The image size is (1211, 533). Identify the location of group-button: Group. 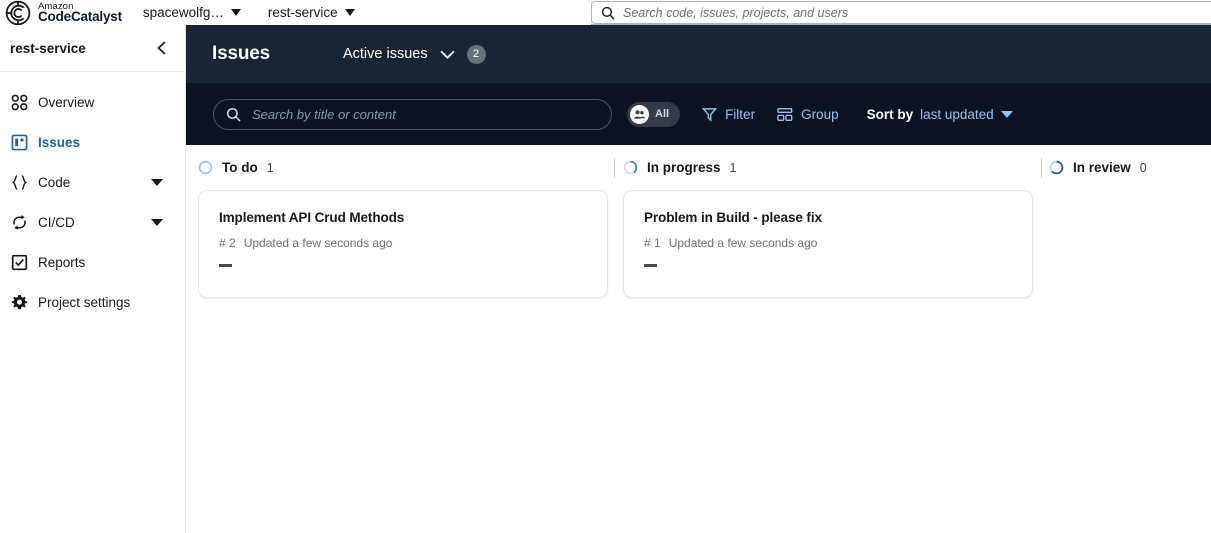
(808, 114).